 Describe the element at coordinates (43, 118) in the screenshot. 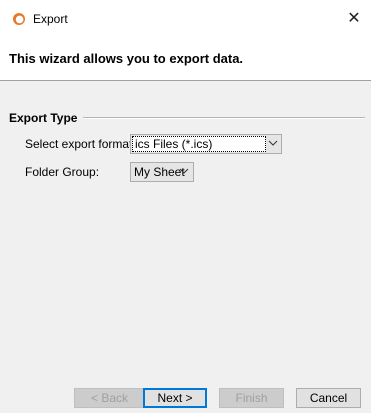

I see `group-title: Export Type` at that location.